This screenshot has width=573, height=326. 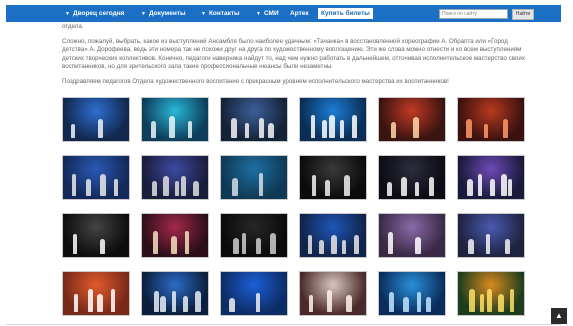 I want to click on nav-item-documents: ▼ Документы, so click(x=163, y=13).